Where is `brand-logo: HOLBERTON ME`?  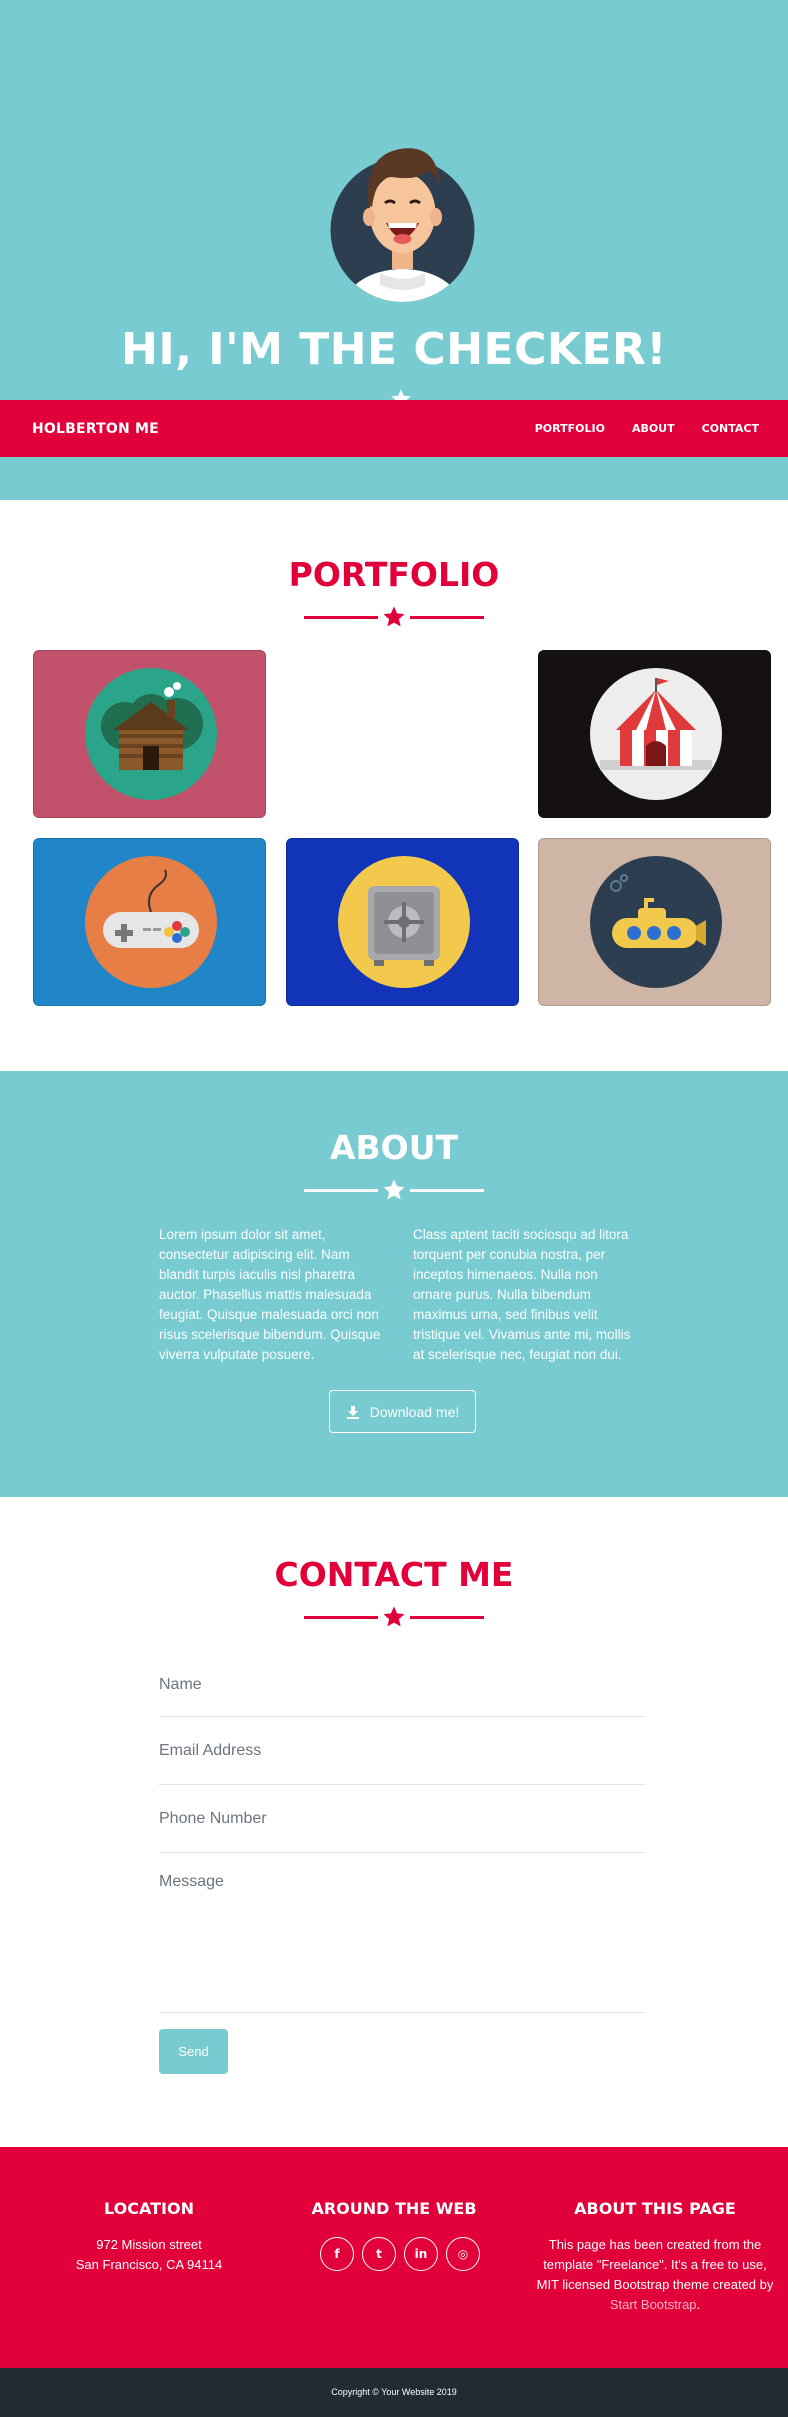 brand-logo: HOLBERTON ME is located at coordinates (95, 429).